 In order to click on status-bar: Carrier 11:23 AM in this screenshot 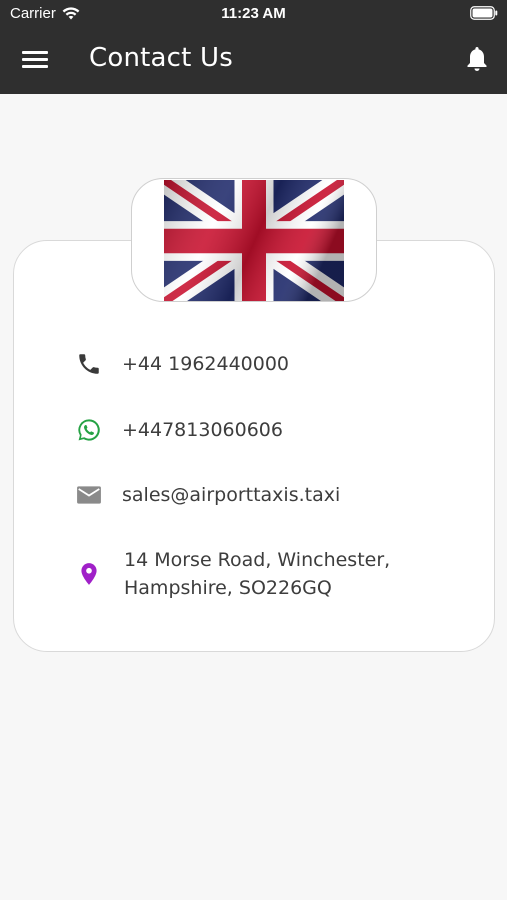, I will do `click(253, 13)`.